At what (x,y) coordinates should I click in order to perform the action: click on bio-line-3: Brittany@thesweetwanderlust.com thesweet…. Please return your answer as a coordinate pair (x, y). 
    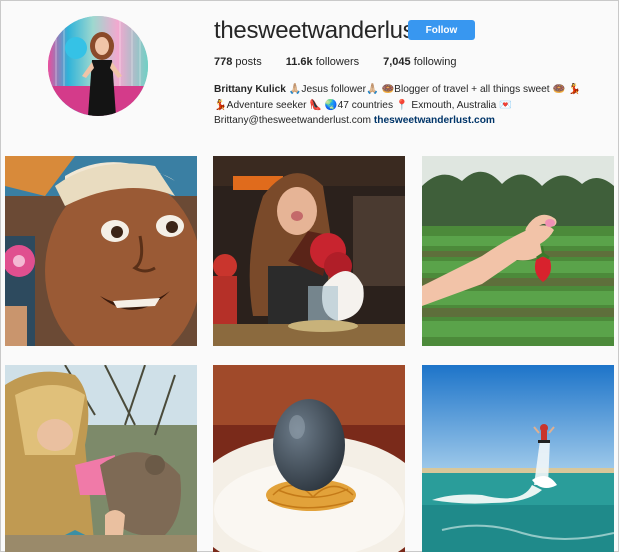
    Looking at the image, I should click on (412, 121).